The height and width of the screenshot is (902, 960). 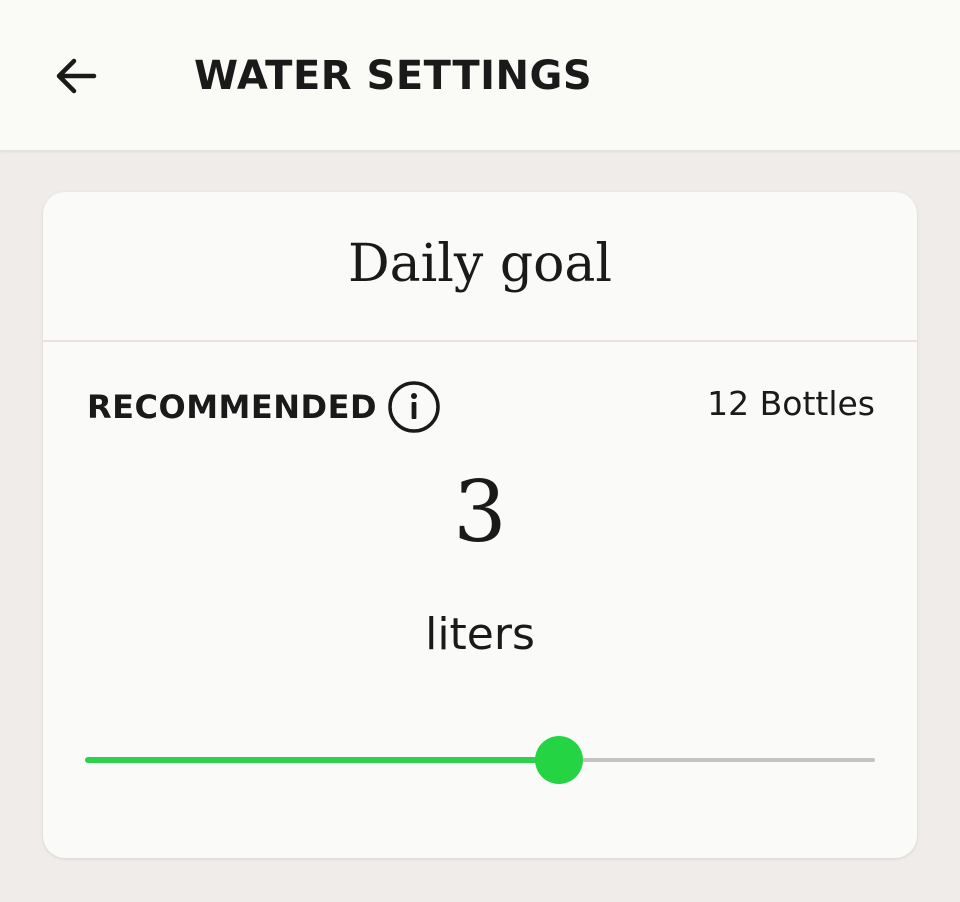 What do you see at coordinates (480, 512) in the screenshot?
I see `goal-value: 3` at bounding box center [480, 512].